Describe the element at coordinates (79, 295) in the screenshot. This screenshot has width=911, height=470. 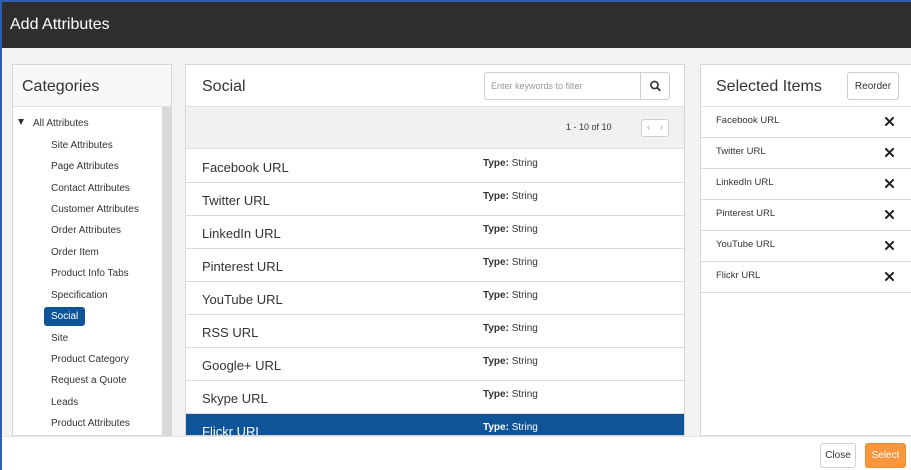
I see `category-specification: Specification` at that location.